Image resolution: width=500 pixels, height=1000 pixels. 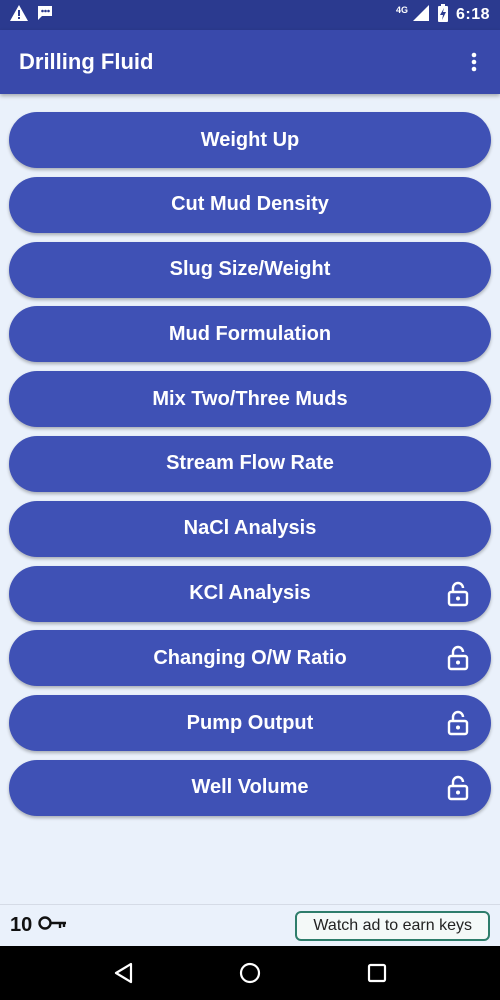 I want to click on status-right: 4G 6:18, so click(x=442, y=15).